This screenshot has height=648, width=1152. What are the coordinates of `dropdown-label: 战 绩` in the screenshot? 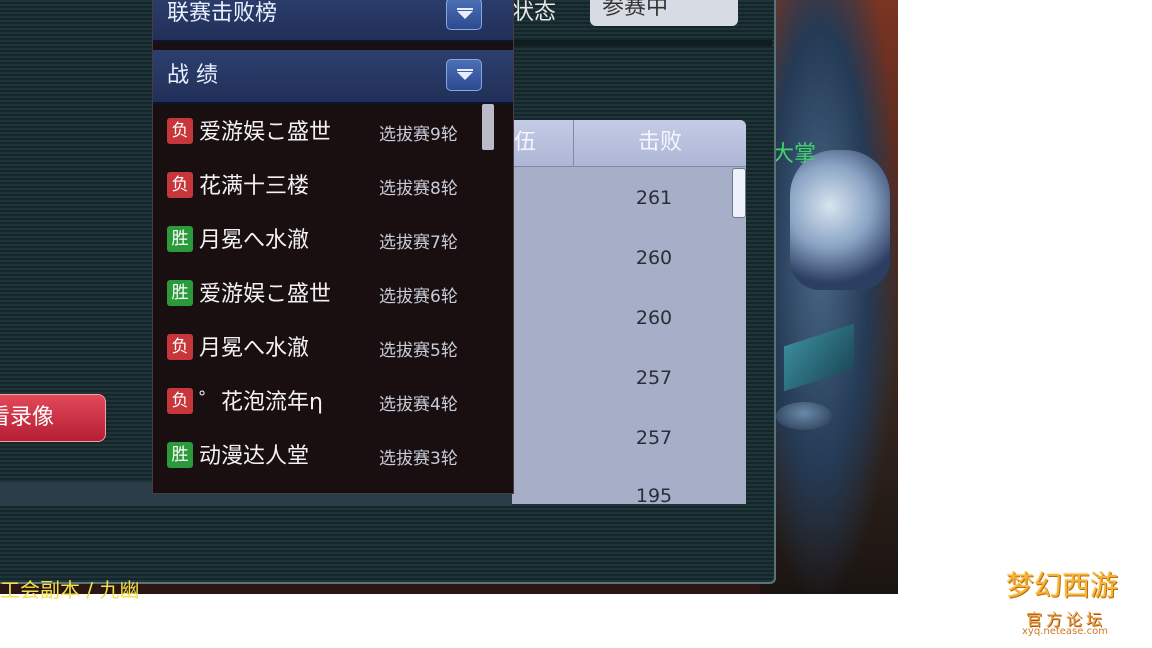 It's located at (192, 75).